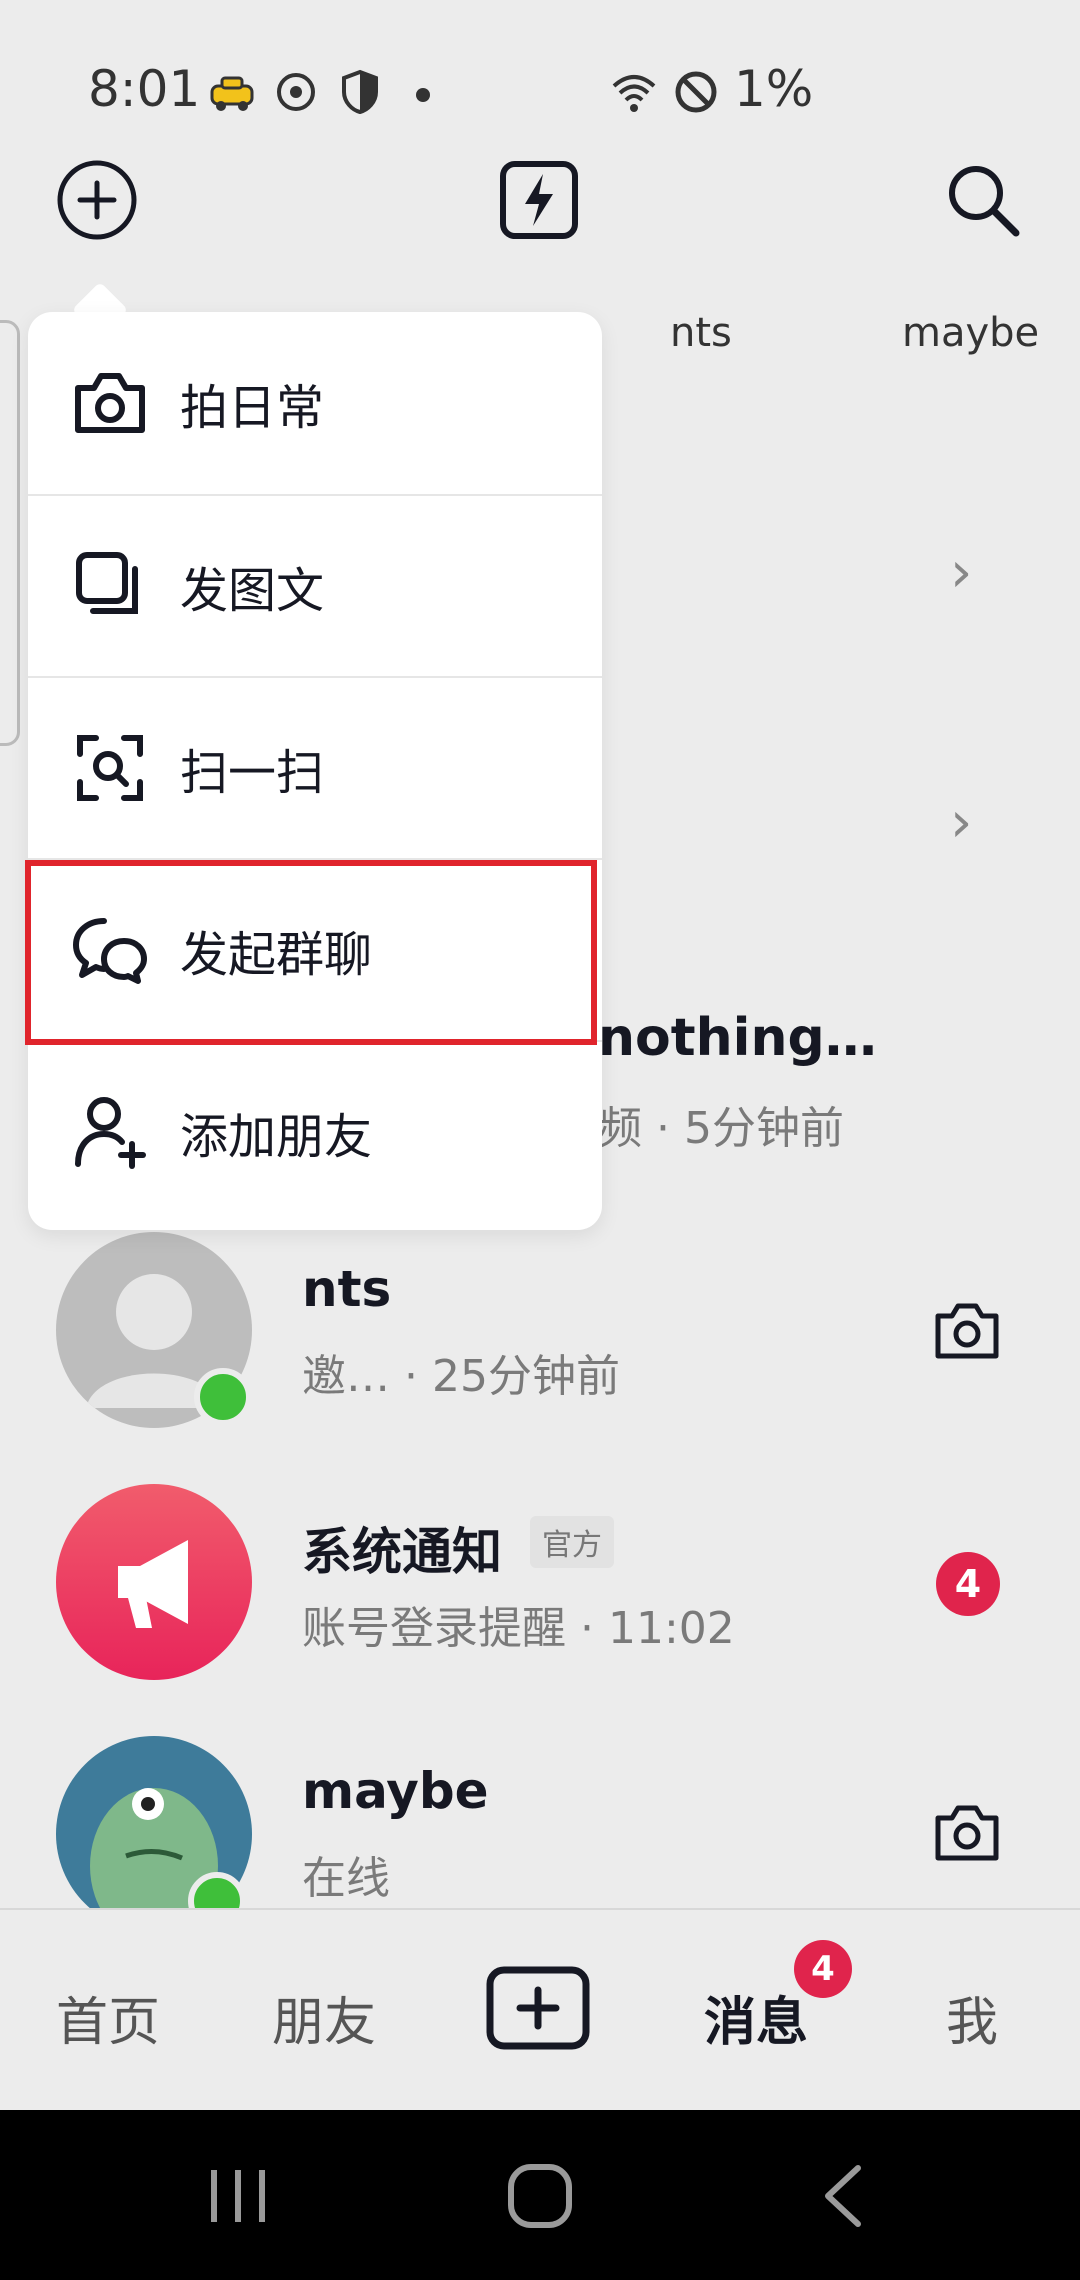 This screenshot has width=1080, height=2280. Describe the element at coordinates (968, 1584) in the screenshot. I see `unread-badge: 4` at that location.